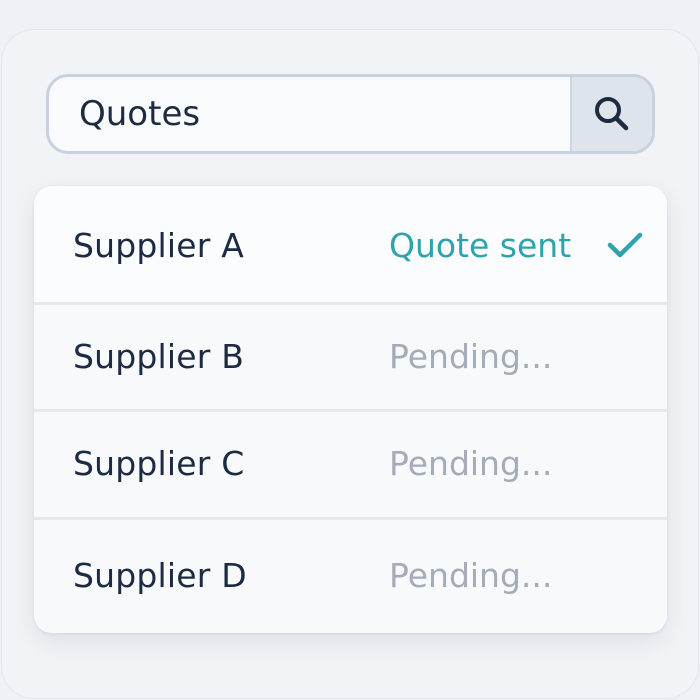  What do you see at coordinates (311, 114) in the screenshot?
I see `search-input` at bounding box center [311, 114].